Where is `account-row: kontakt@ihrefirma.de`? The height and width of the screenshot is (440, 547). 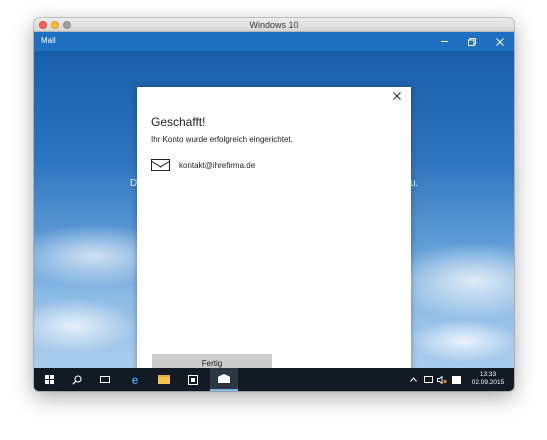
account-row: kontakt@ihrefirma.de is located at coordinates (203, 165).